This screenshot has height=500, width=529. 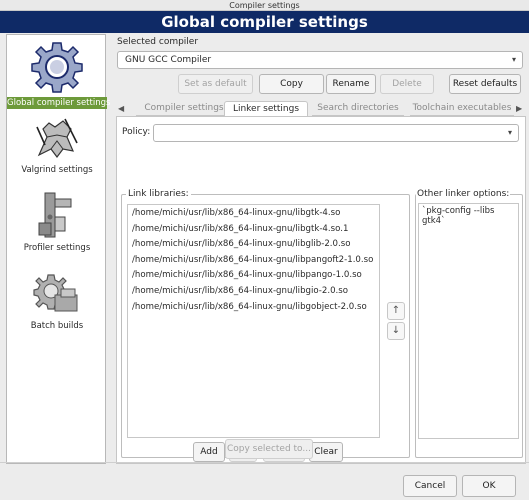 What do you see at coordinates (485, 84) in the screenshot?
I see `reset-defaults-button: Reset defaults` at bounding box center [485, 84].